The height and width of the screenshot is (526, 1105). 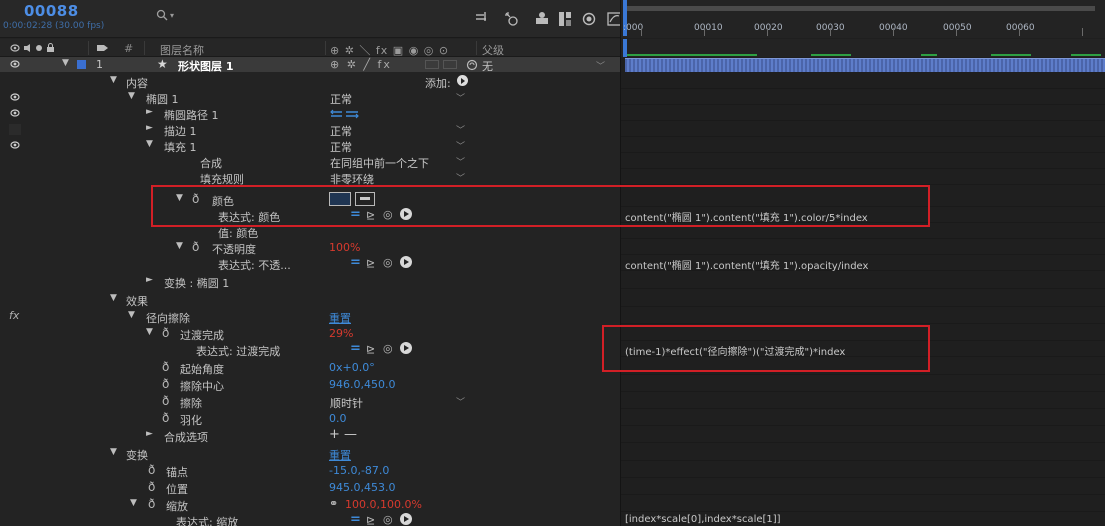 What do you see at coordinates (65, 63) in the screenshot?
I see `layer-expand-triangle-icon: ▼` at bounding box center [65, 63].